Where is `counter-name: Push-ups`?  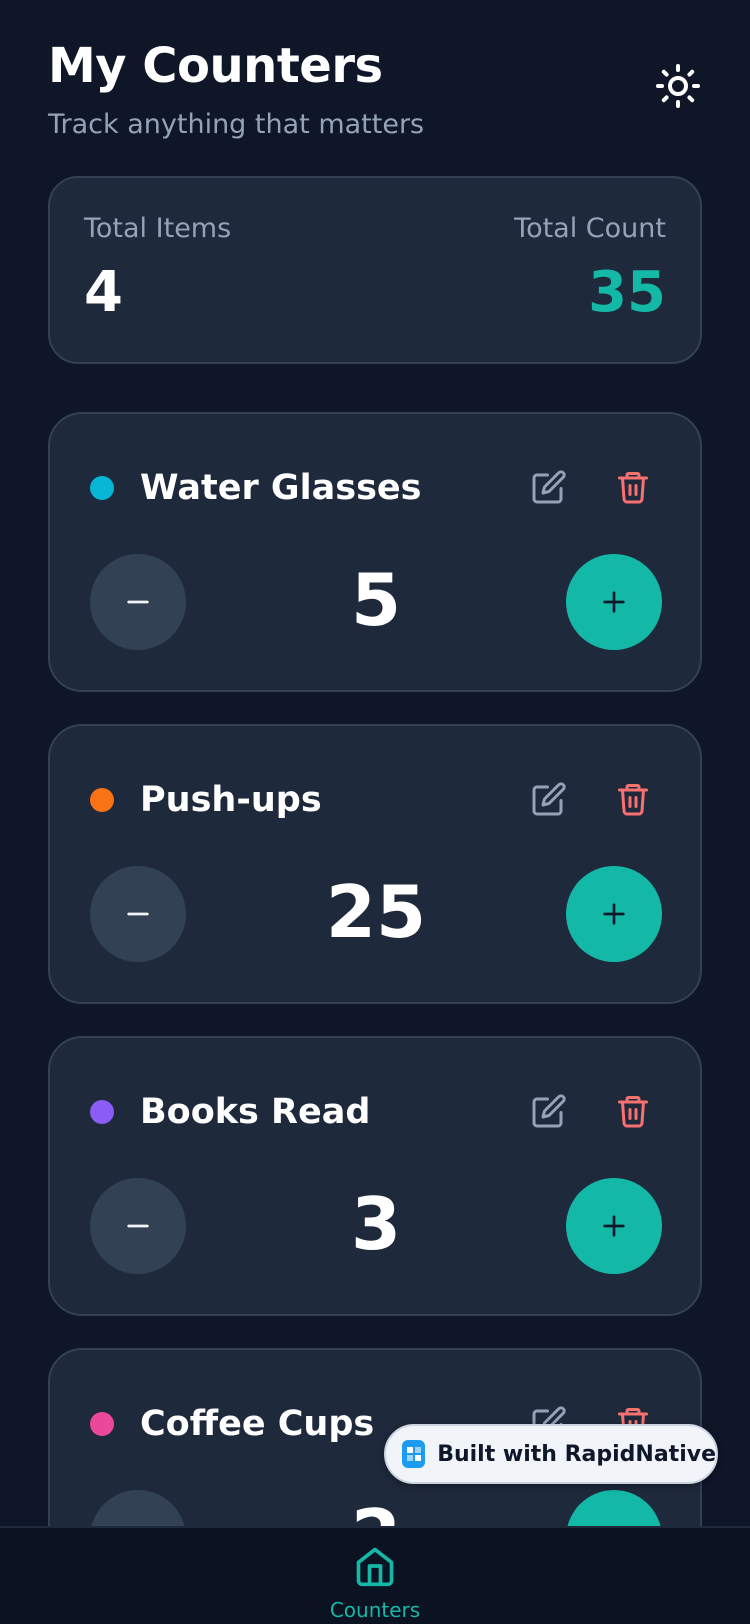
counter-name: Push-ups is located at coordinates (231, 800).